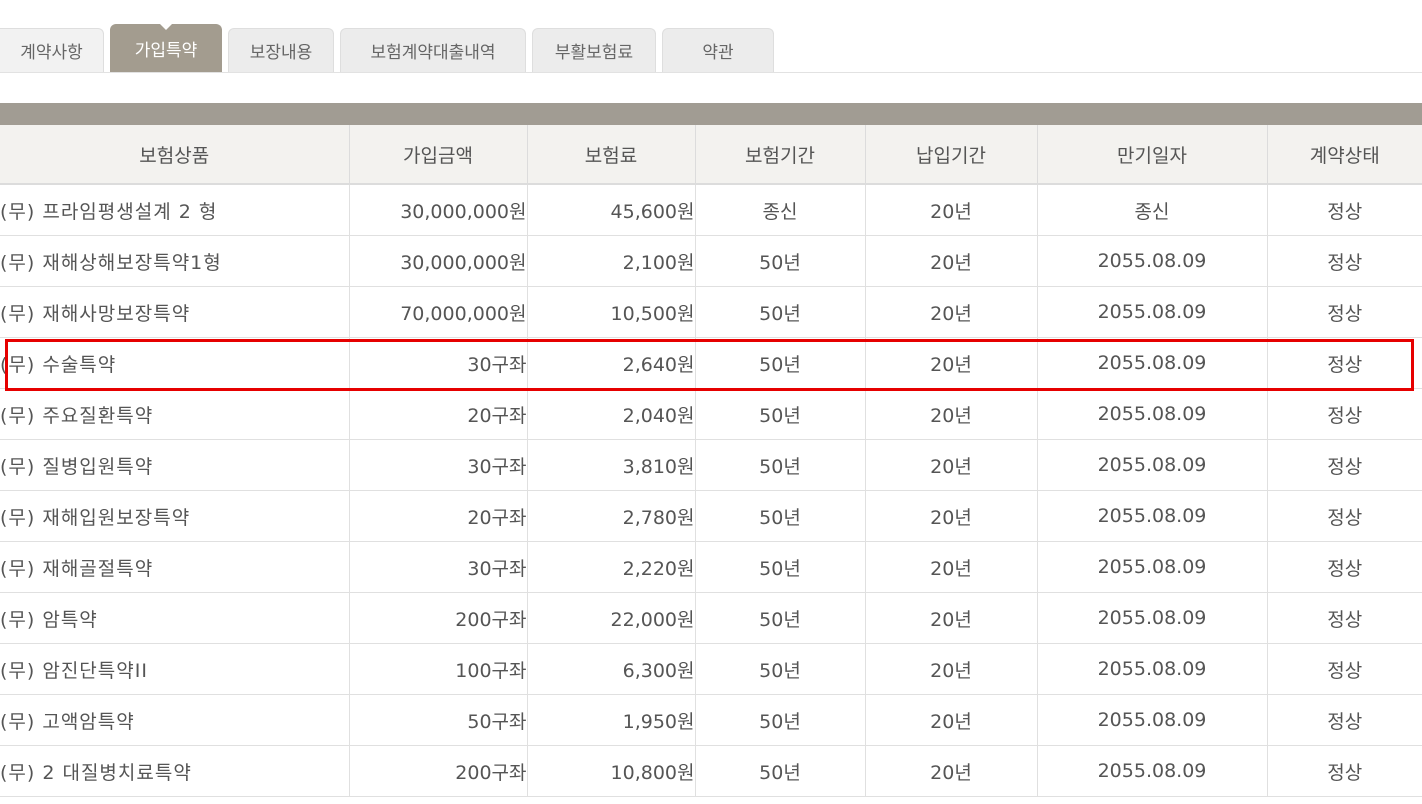  Describe the element at coordinates (610, 155) in the screenshot. I see `header-premium: 보험료` at that location.